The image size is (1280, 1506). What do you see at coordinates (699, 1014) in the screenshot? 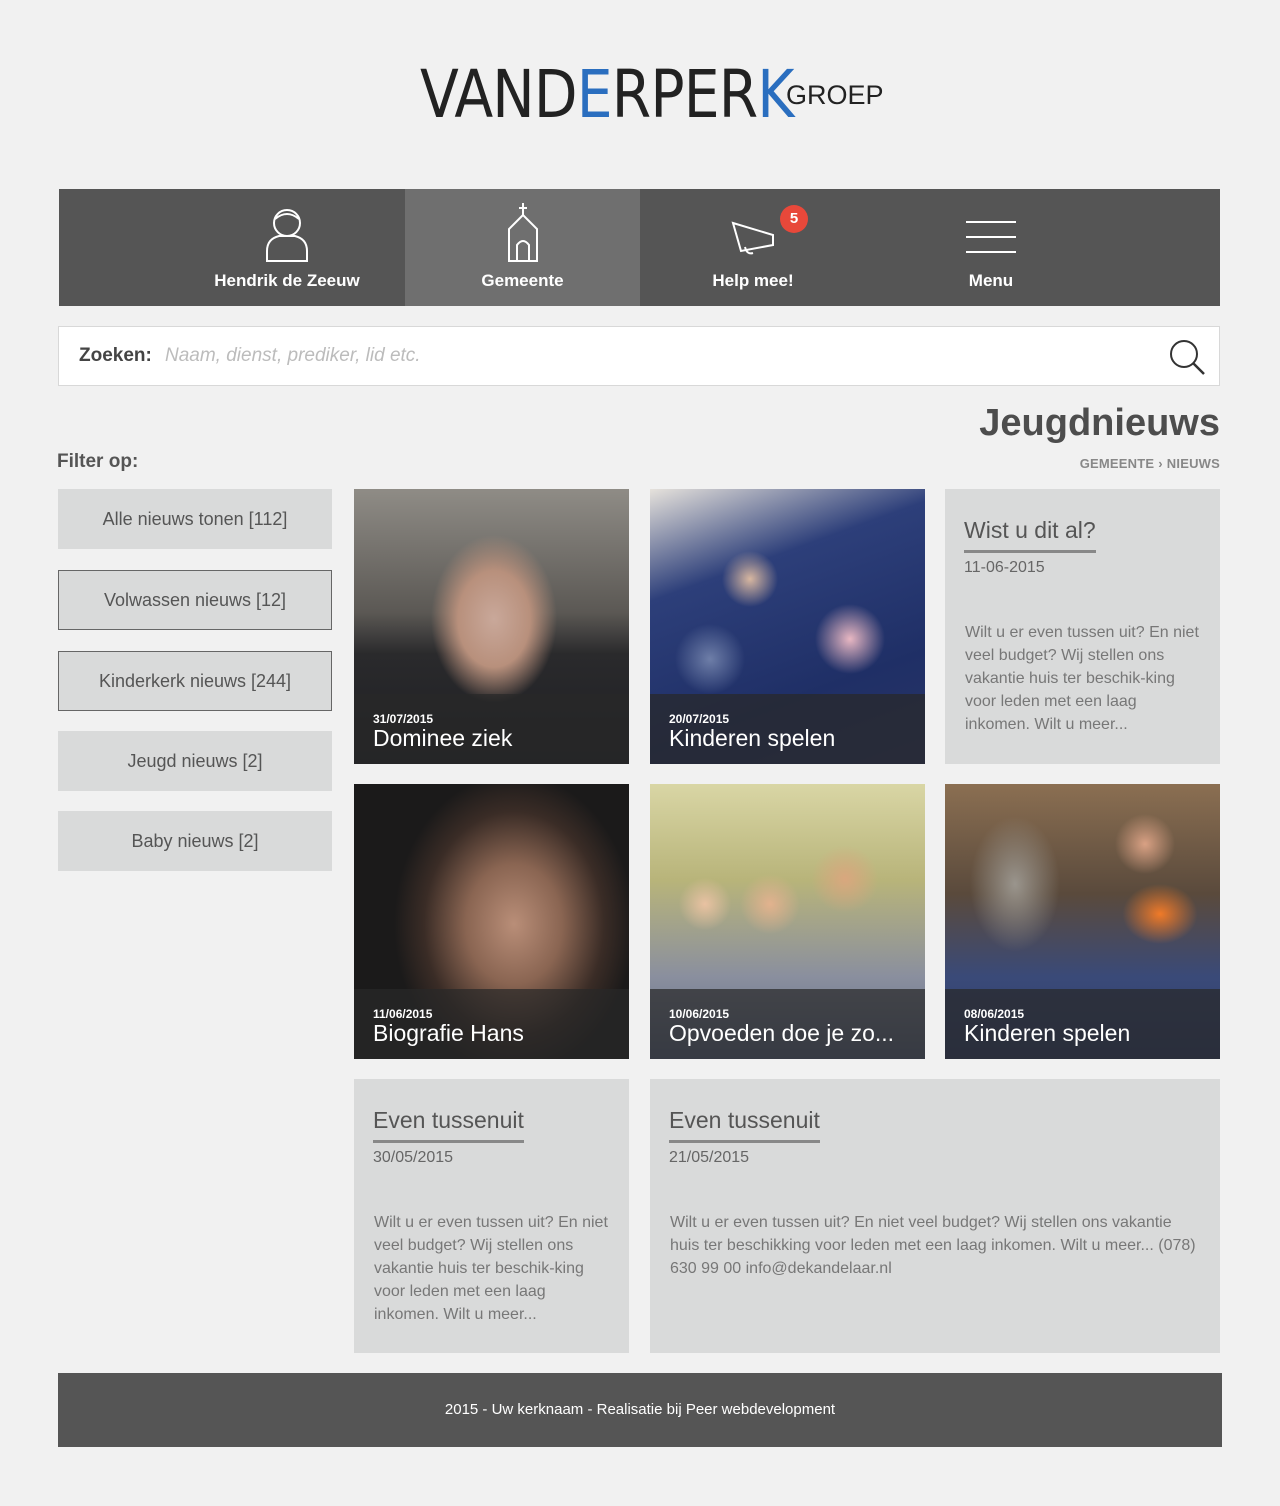
I see `news-date: 10/06/2015` at bounding box center [699, 1014].